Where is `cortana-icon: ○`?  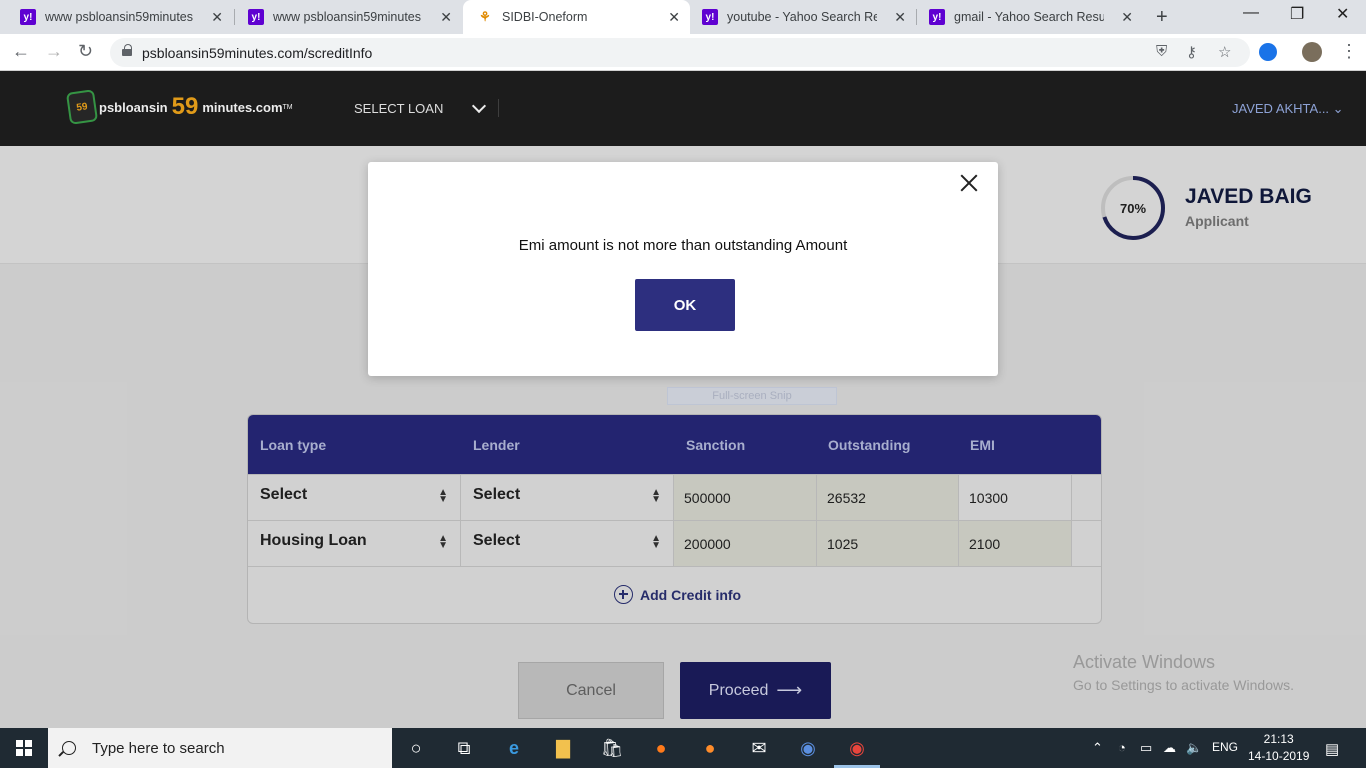
cortana-icon: ○ is located at coordinates (416, 748).